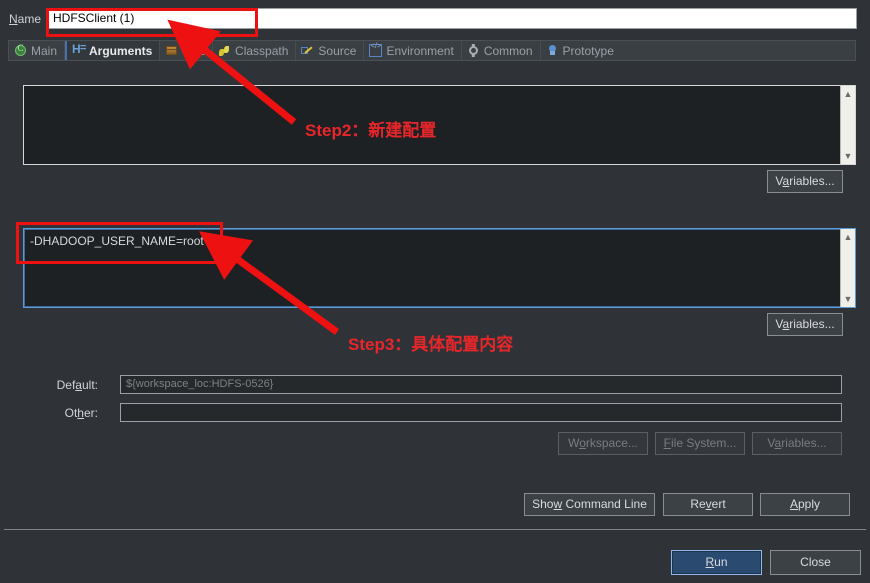 This screenshot has width=870, height=583. What do you see at coordinates (508, 50) in the screenshot?
I see `tab-common-label: Common` at bounding box center [508, 50].